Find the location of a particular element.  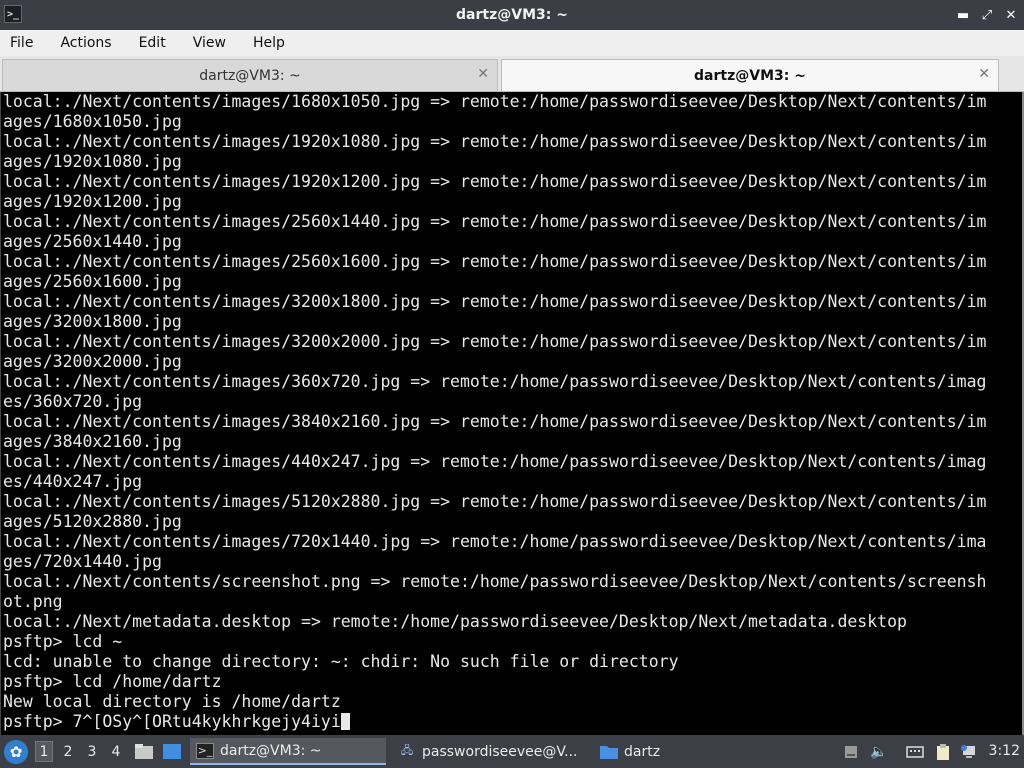

terminal-line: ages/1680x1050.jpg is located at coordinates (92, 121).